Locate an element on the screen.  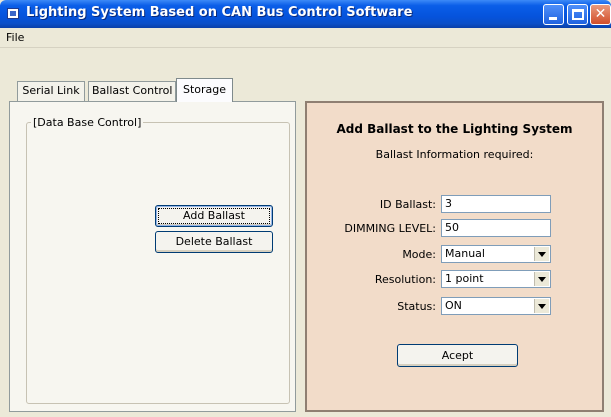
panel-heading: Add Ballast to the Lighting System is located at coordinates (454, 129).